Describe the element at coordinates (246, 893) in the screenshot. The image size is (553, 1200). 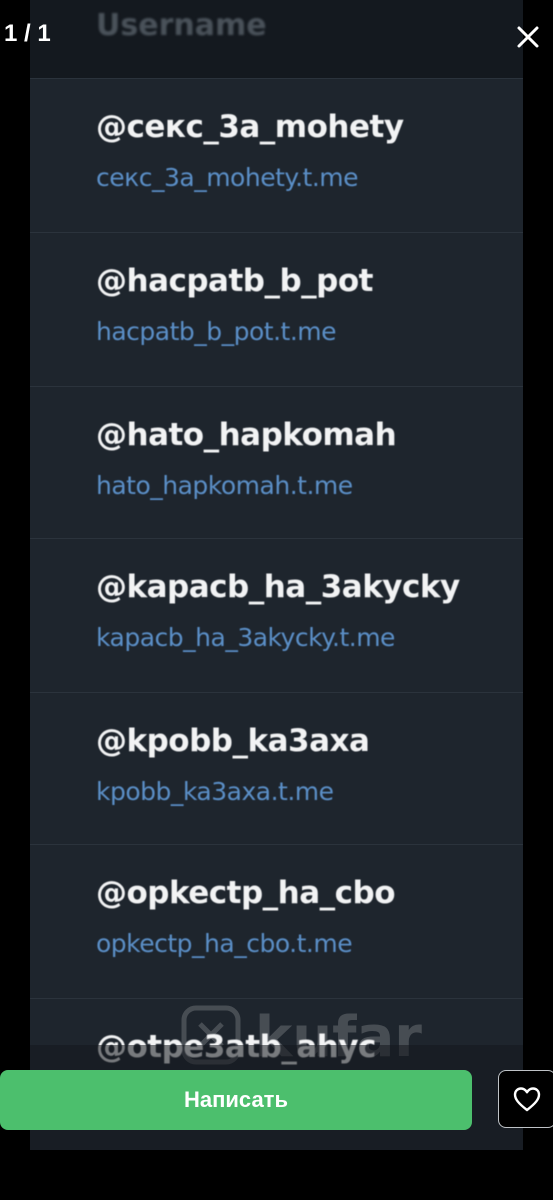
I see `list-item-username: @opkectp_ha_cbo` at that location.